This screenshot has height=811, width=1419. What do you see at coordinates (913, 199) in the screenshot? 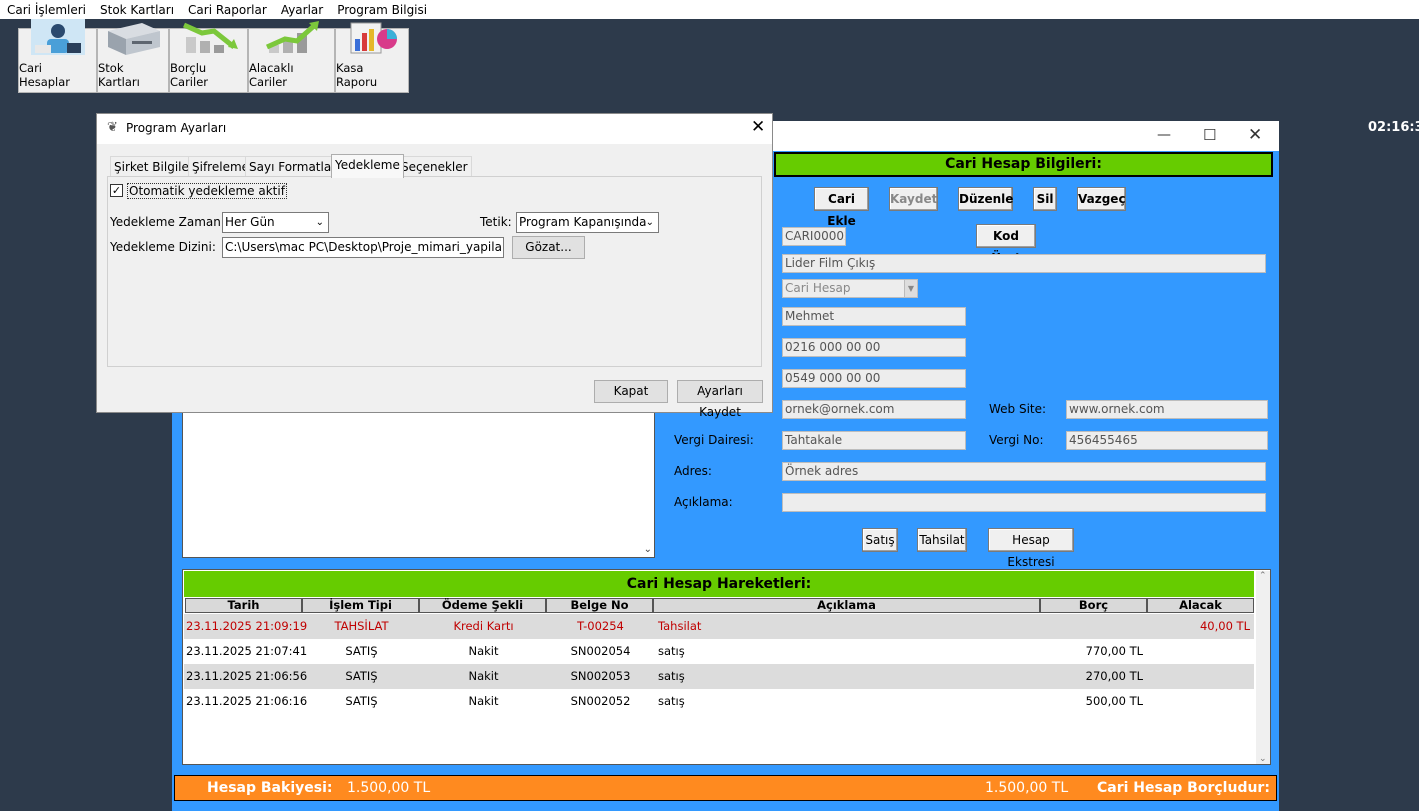
I see `kaydet-button: Kaydet` at bounding box center [913, 199].